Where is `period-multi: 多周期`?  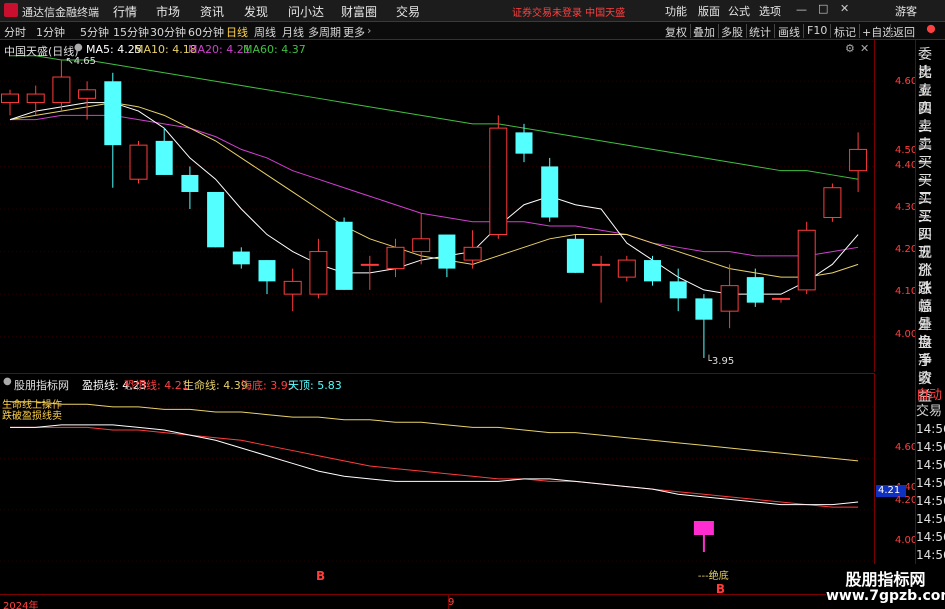
period-multi: 多周期 is located at coordinates (324, 32).